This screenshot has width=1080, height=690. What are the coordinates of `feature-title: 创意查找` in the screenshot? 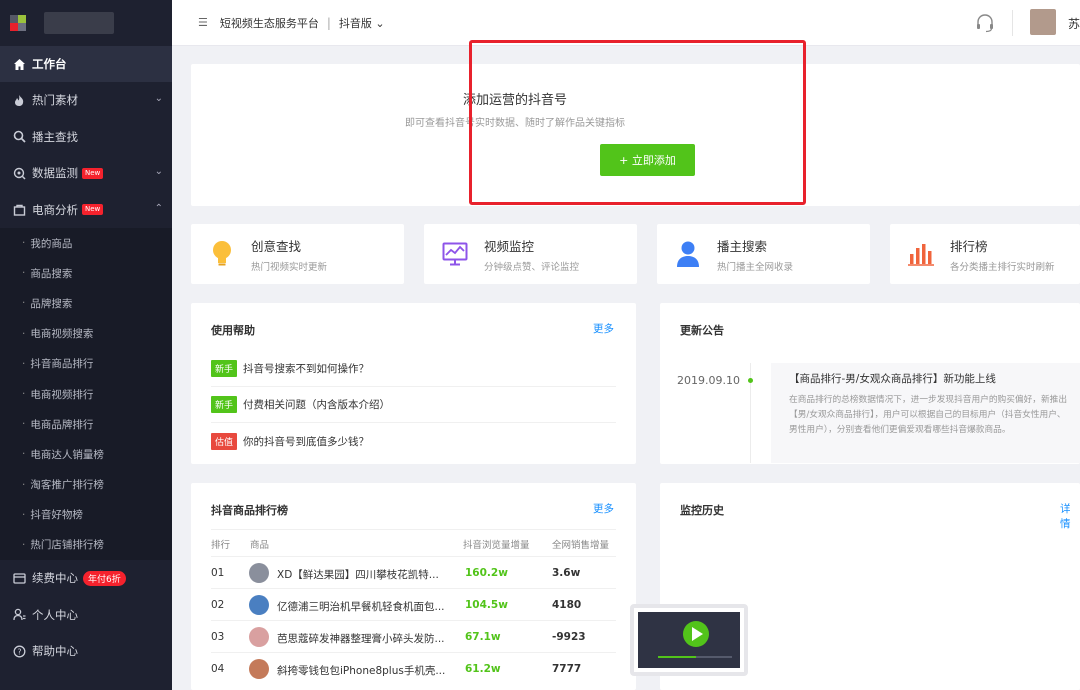 It's located at (276, 246).